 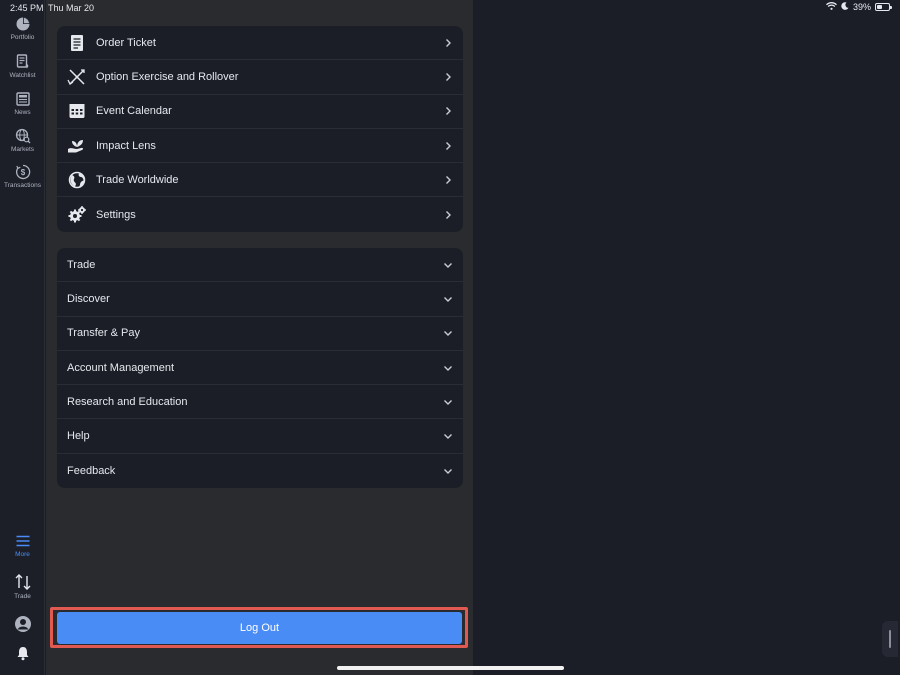 I want to click on section-label: Feedback, so click(x=91, y=470).